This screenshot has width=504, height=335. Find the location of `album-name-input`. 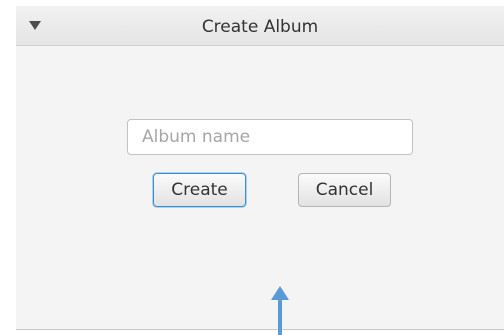

album-name-input is located at coordinates (270, 137).